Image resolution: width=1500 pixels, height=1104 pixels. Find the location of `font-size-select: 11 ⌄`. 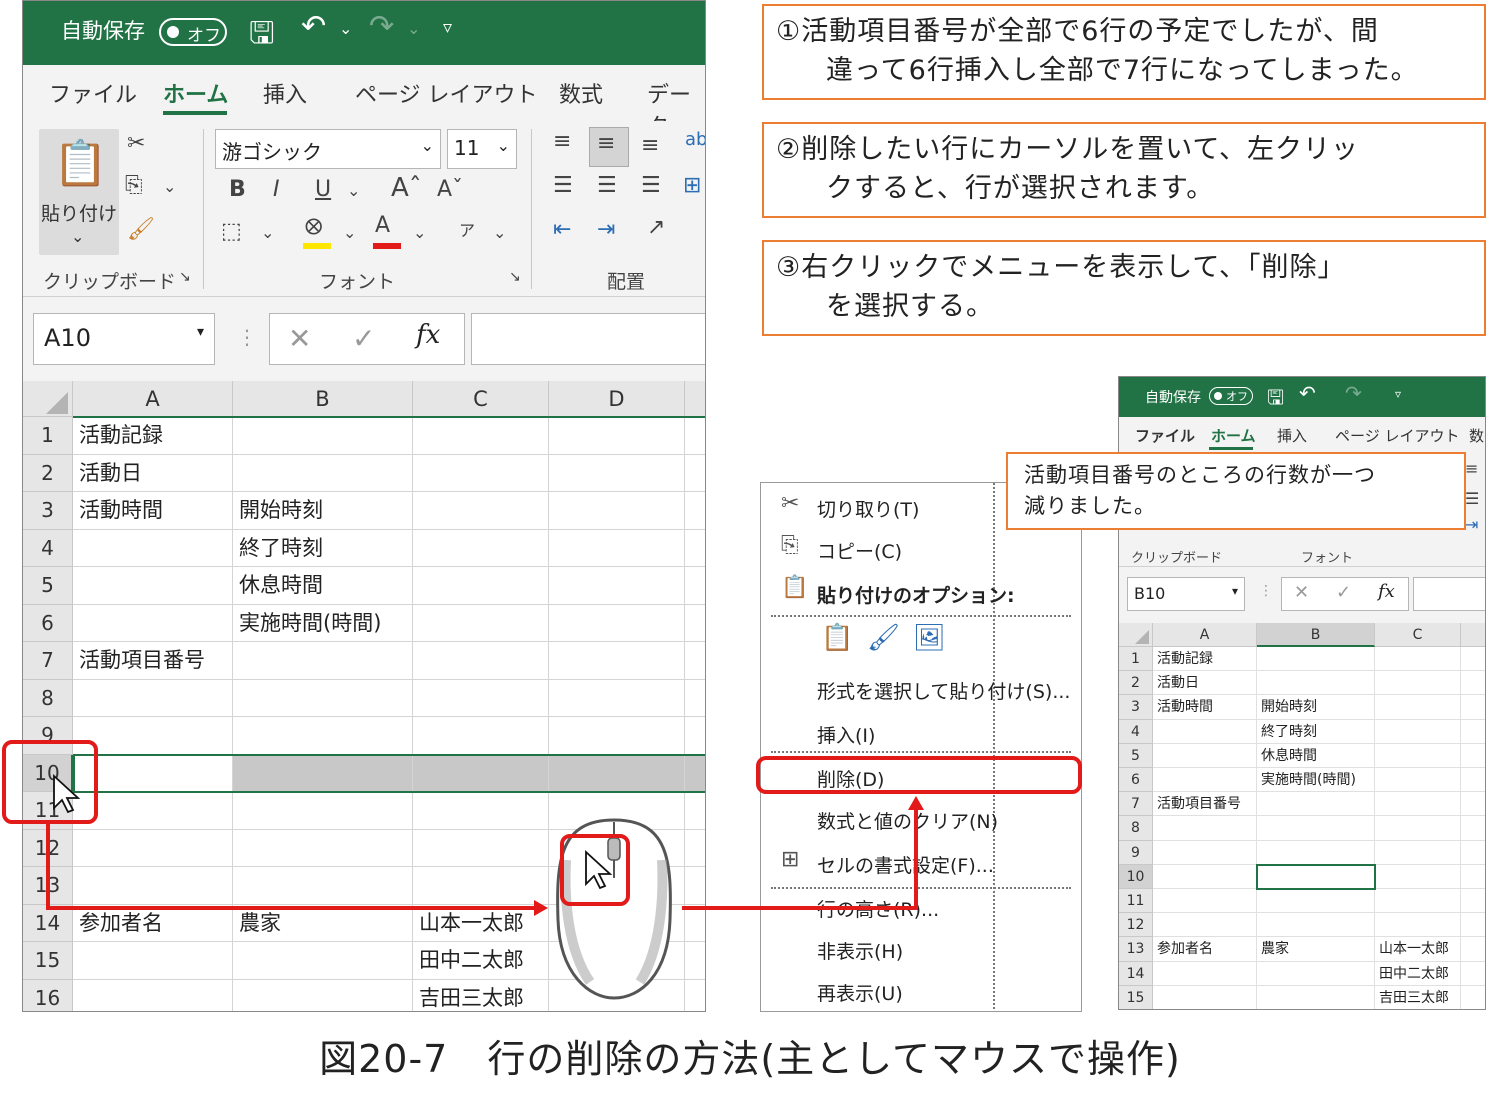

font-size-select: 11 ⌄ is located at coordinates (482, 149).